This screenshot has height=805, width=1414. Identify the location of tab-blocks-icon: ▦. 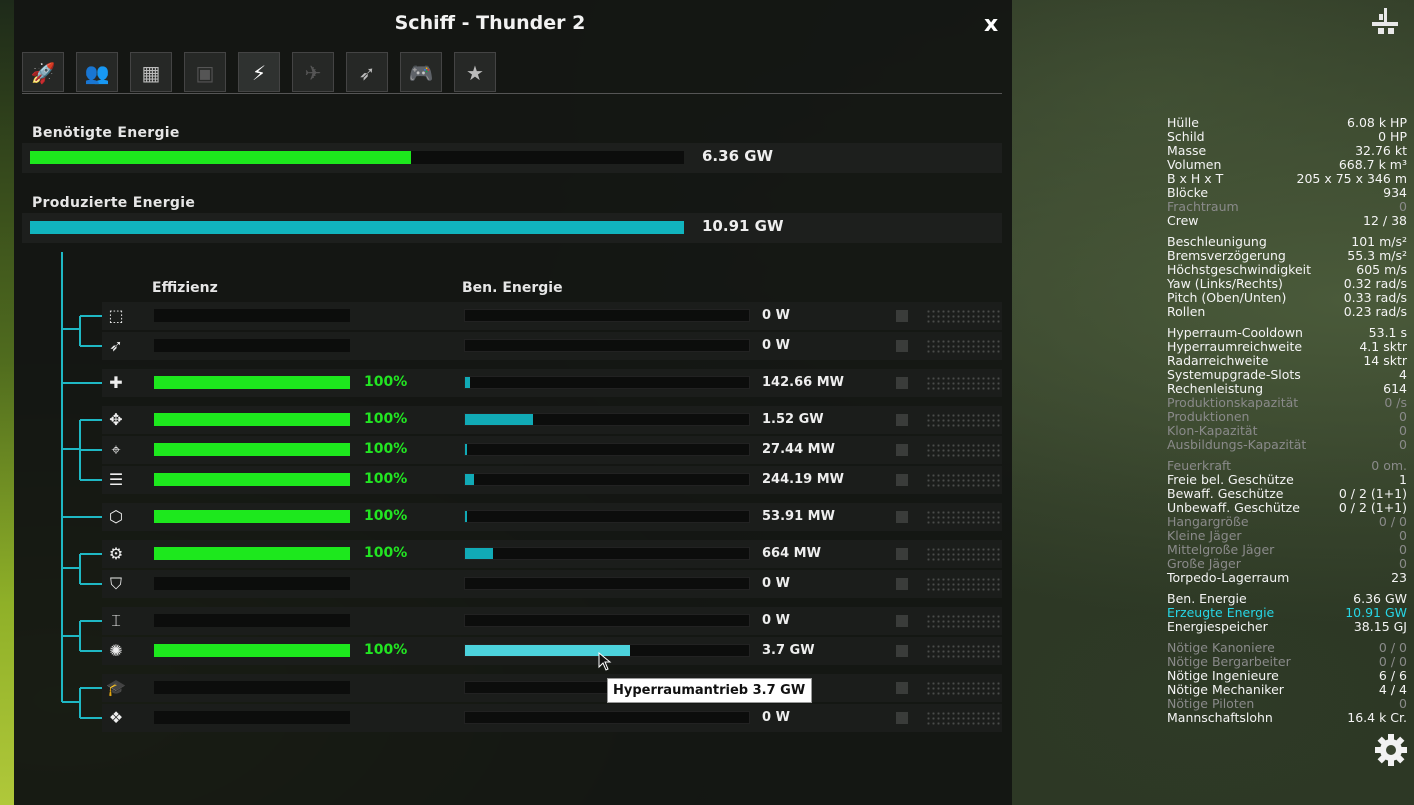
(151, 73).